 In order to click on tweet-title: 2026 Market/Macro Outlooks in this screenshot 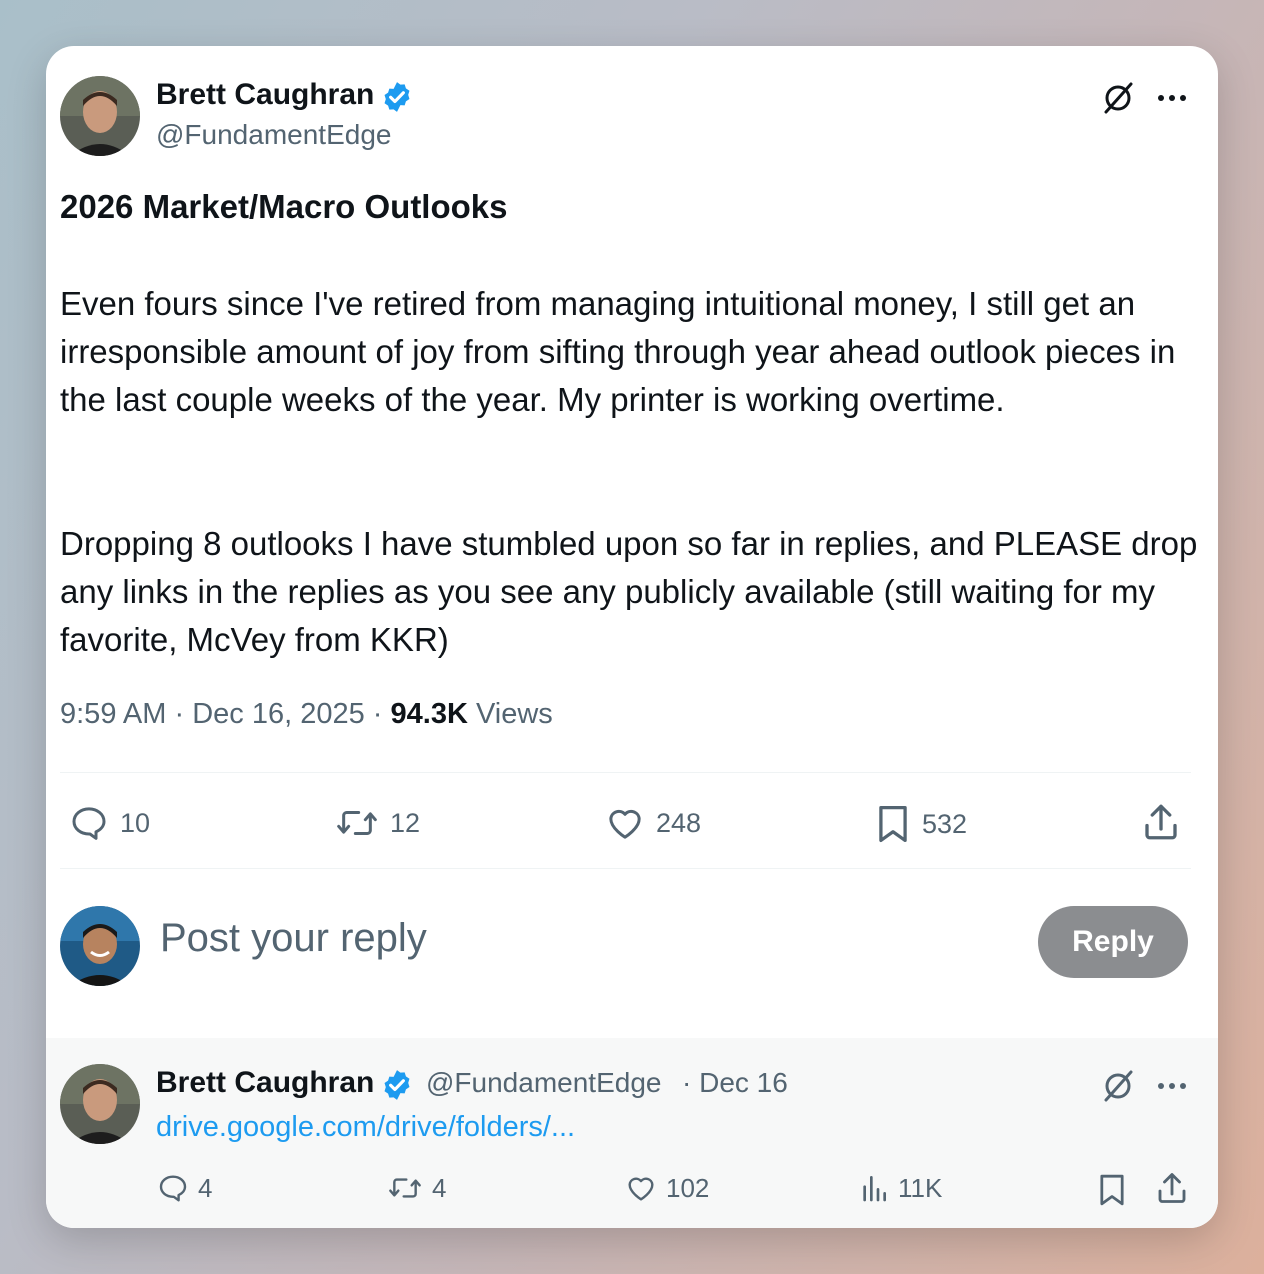, I will do `click(284, 206)`.